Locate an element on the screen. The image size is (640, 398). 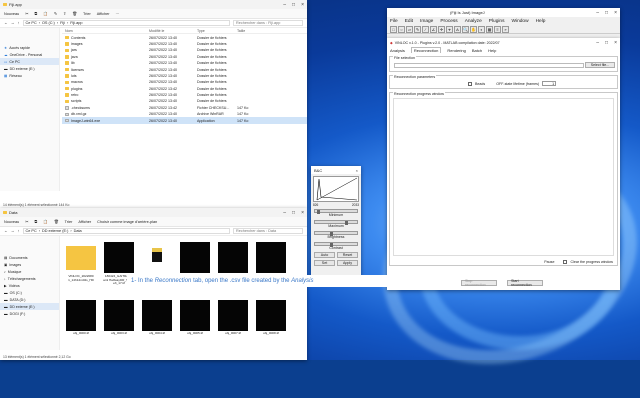
bc-auto-button: Auto is located at coordinates (324, 255).